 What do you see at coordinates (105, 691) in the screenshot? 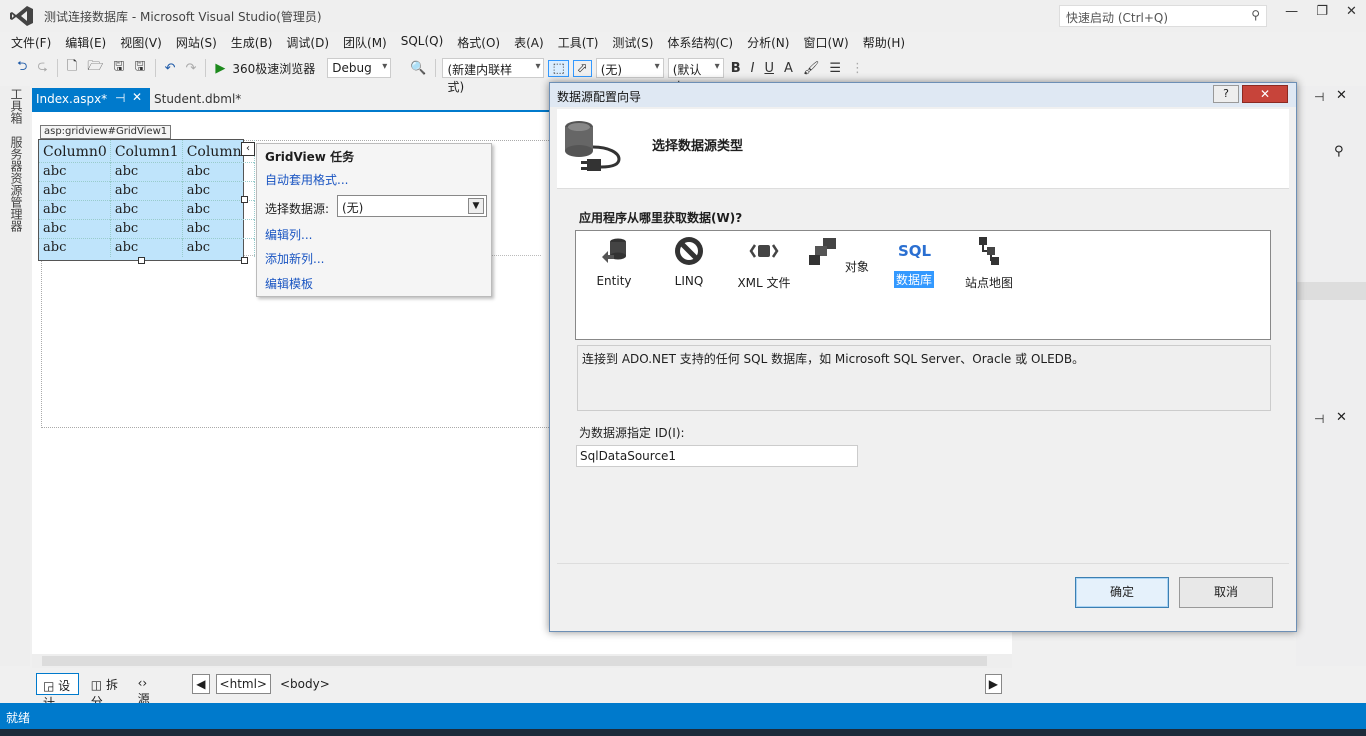
I see `split-view-button: ◫ 拆分` at bounding box center [105, 691].